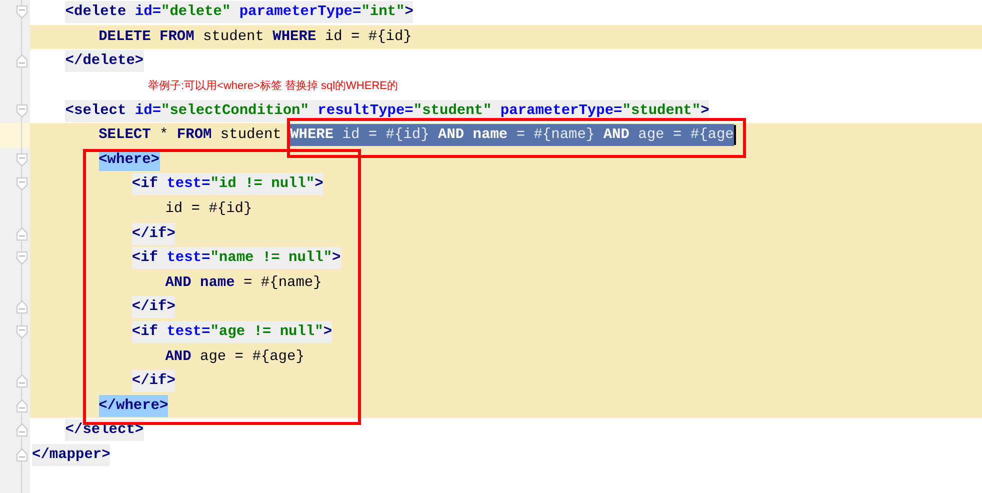 The width and height of the screenshot is (982, 493). Describe the element at coordinates (735, 135) in the screenshot. I see `text-caret` at that location.